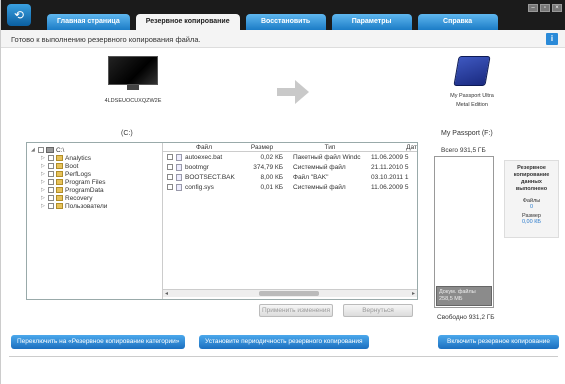  Describe the element at coordinates (94, 150) in the screenshot. I see `tree-root: ◢ C:\` at that location.